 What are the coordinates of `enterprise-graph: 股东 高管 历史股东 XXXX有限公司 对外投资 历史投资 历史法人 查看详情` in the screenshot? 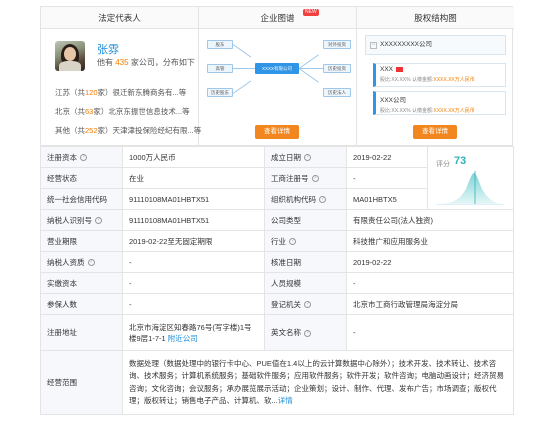 It's located at (278, 88).